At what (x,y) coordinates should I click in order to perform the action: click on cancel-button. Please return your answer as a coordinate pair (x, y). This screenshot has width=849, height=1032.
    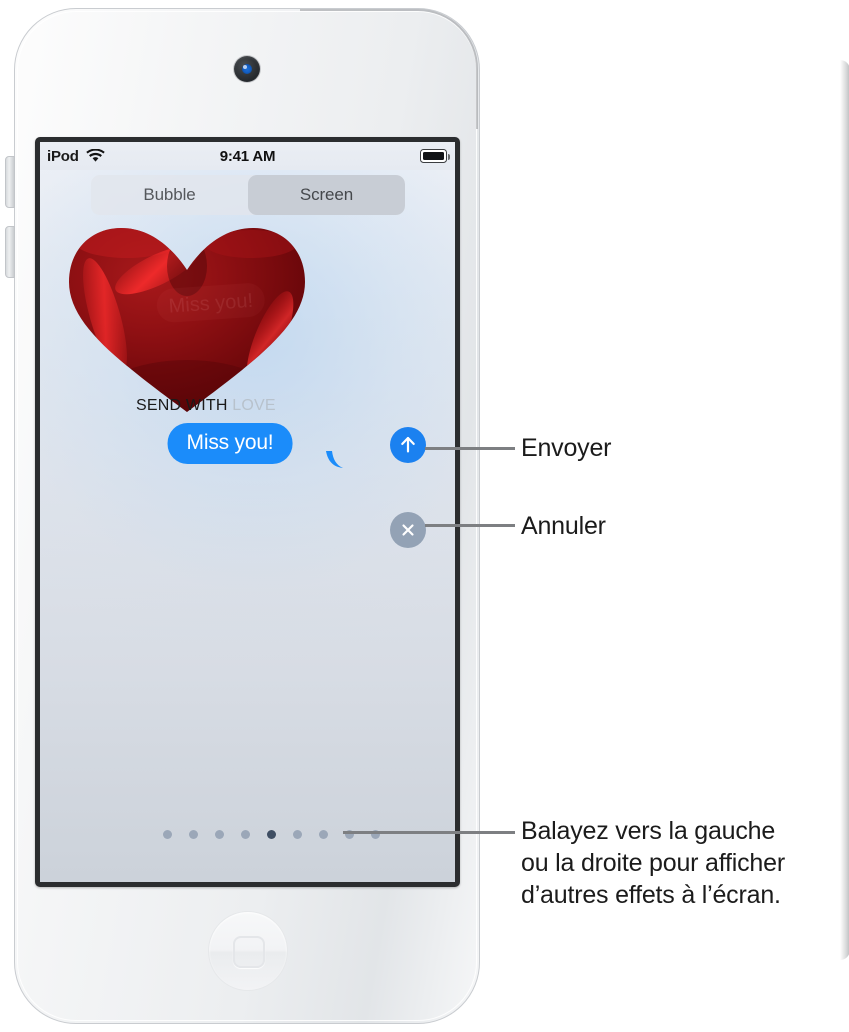
    Looking at the image, I should click on (408, 530).